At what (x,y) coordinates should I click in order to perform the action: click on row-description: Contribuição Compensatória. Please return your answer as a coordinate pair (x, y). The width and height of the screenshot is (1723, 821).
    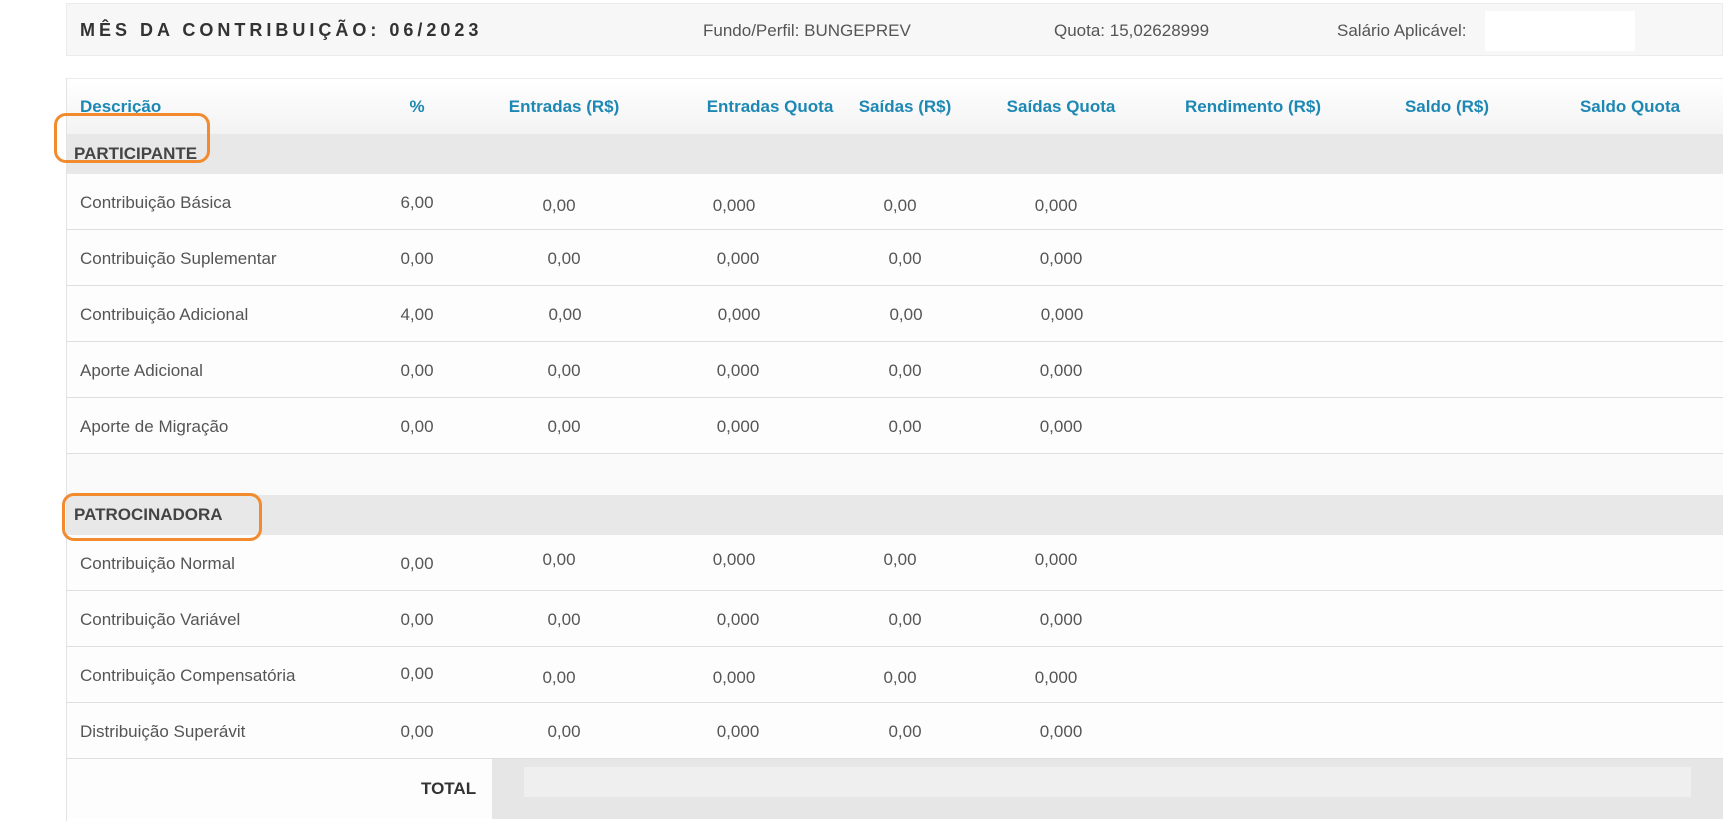
    Looking at the image, I should click on (188, 675).